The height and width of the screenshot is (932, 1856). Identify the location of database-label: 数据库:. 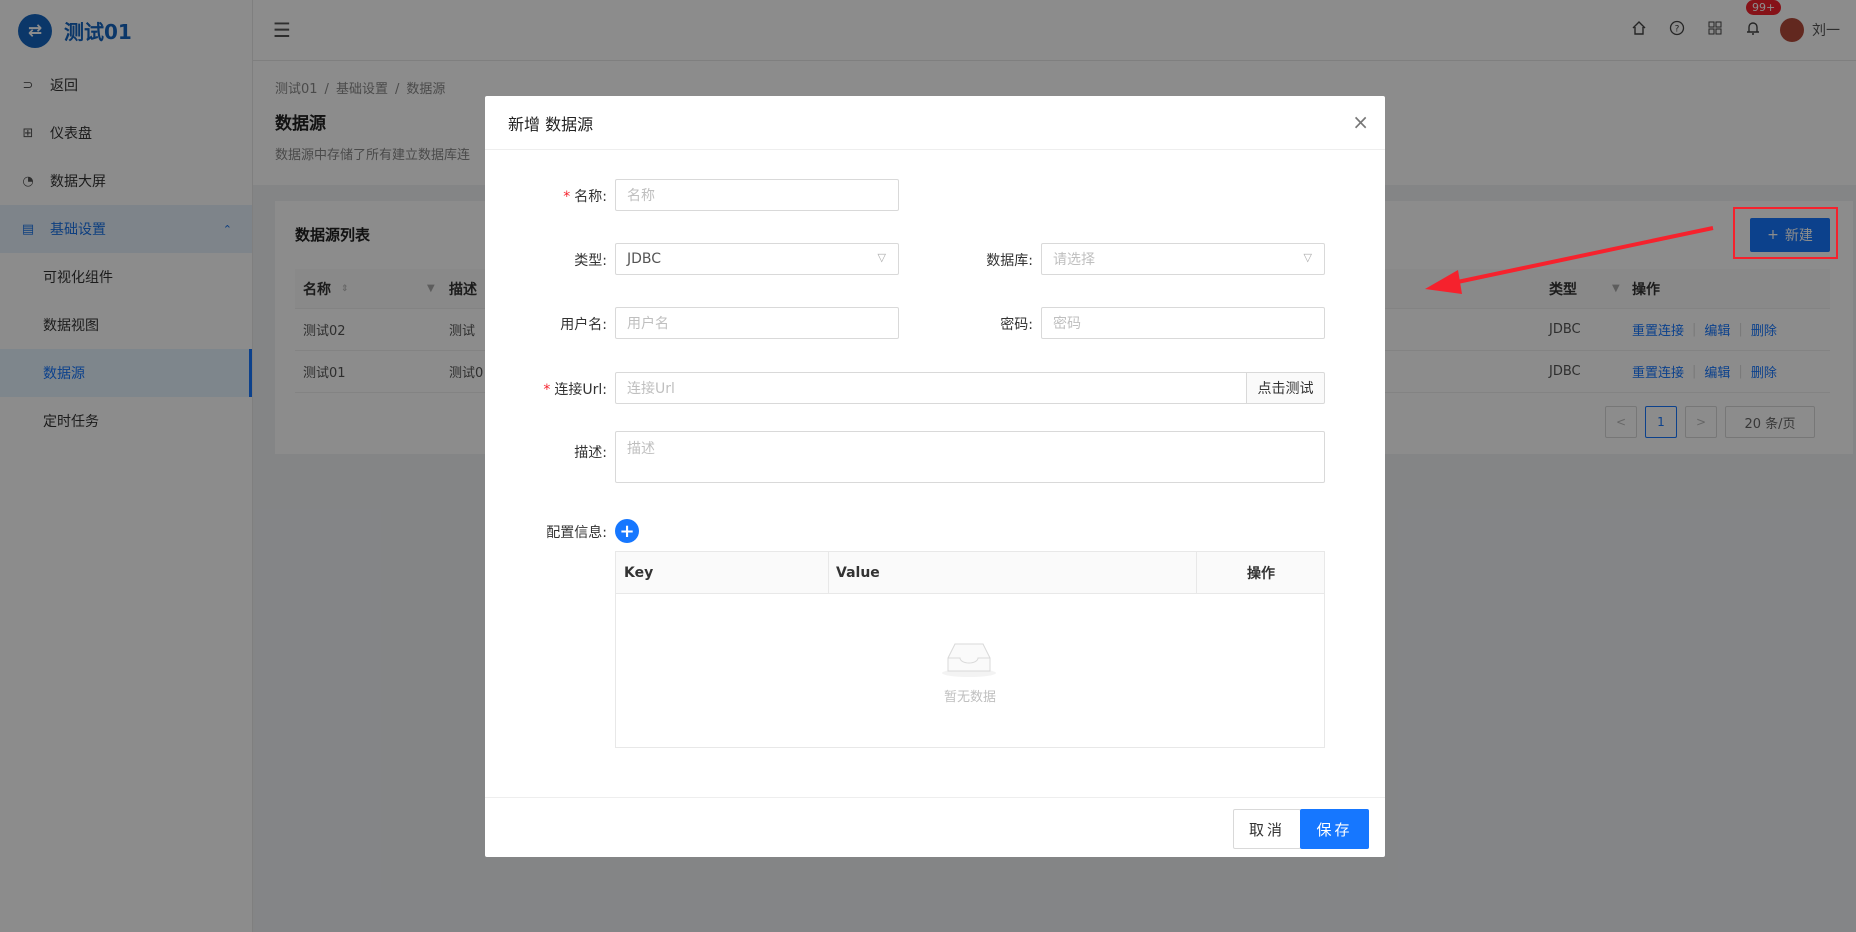
(1009, 261).